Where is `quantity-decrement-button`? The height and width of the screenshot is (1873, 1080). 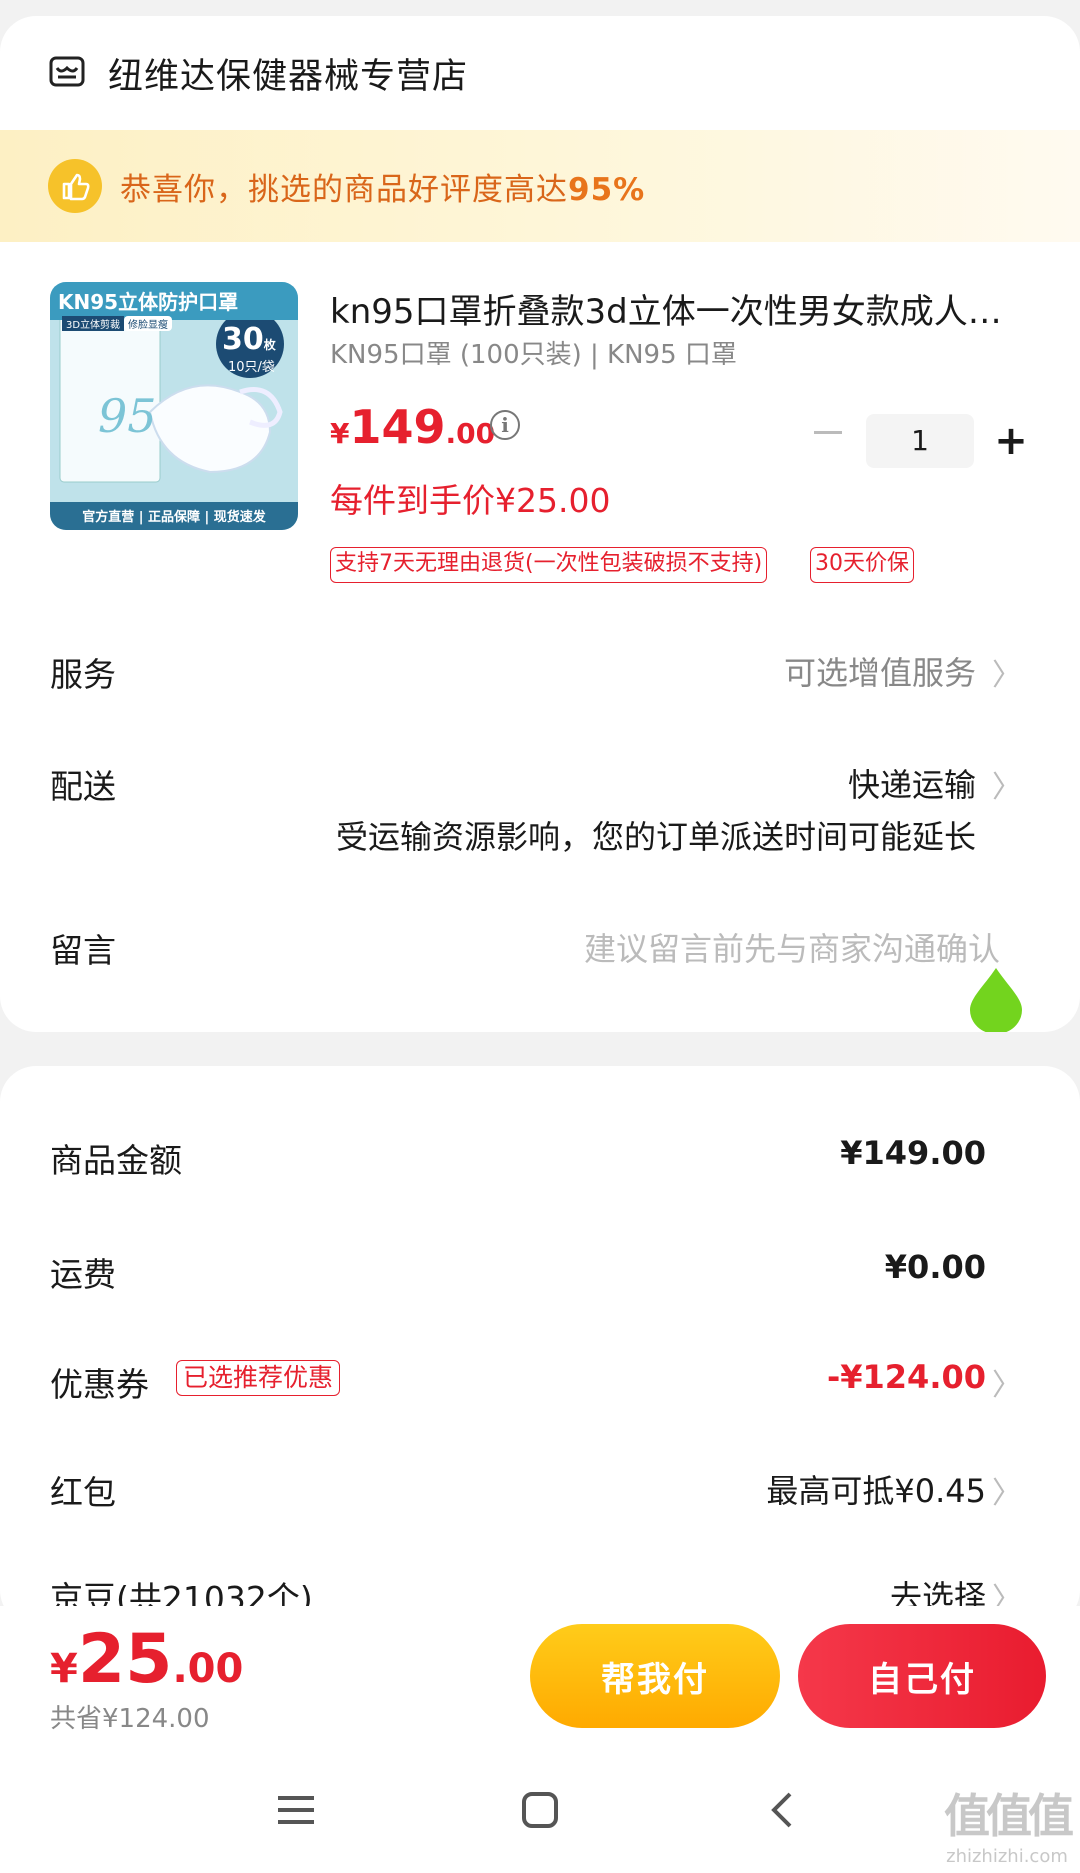
quantity-decrement-button is located at coordinates (828, 432).